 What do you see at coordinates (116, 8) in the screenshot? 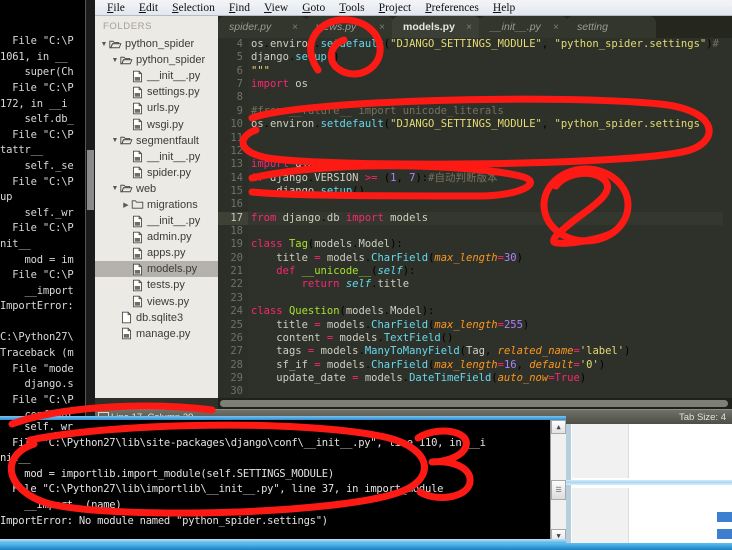
I see `menu-item-file: File` at bounding box center [116, 8].